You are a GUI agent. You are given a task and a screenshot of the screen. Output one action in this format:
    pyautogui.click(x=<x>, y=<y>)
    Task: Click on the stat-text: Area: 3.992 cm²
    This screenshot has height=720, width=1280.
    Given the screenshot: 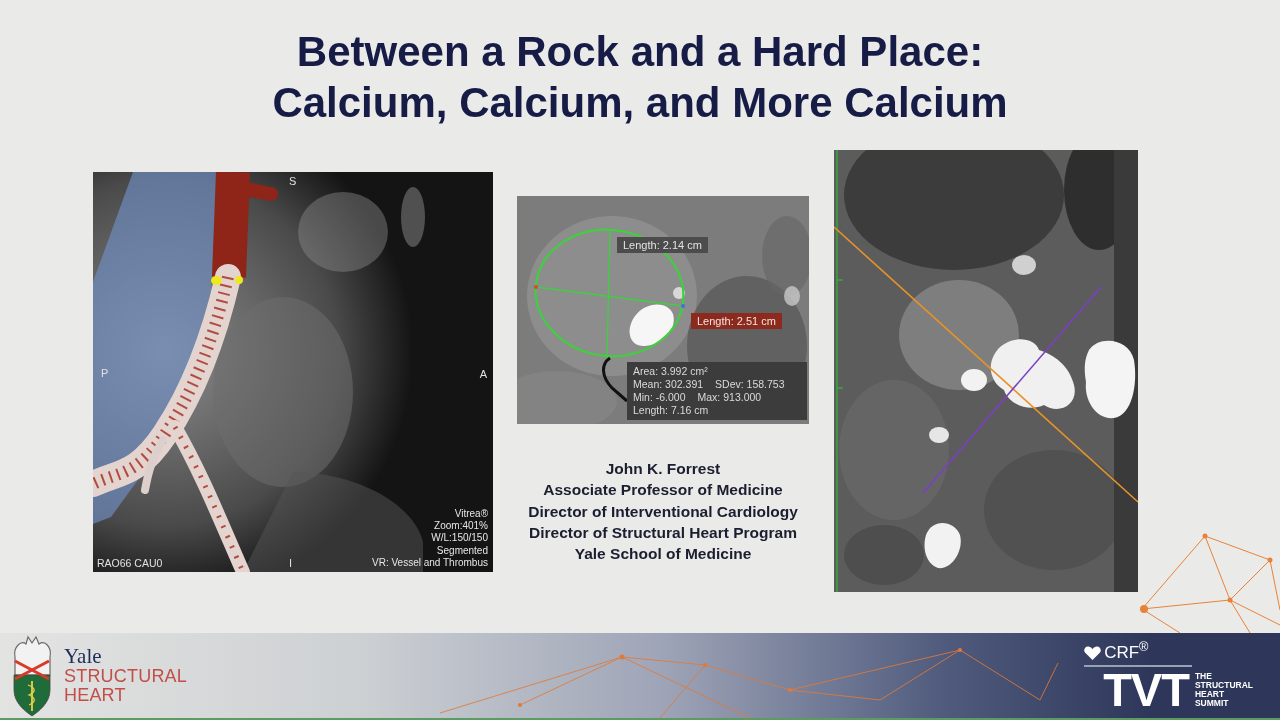 What is the action you would take?
    pyautogui.click(x=670, y=371)
    